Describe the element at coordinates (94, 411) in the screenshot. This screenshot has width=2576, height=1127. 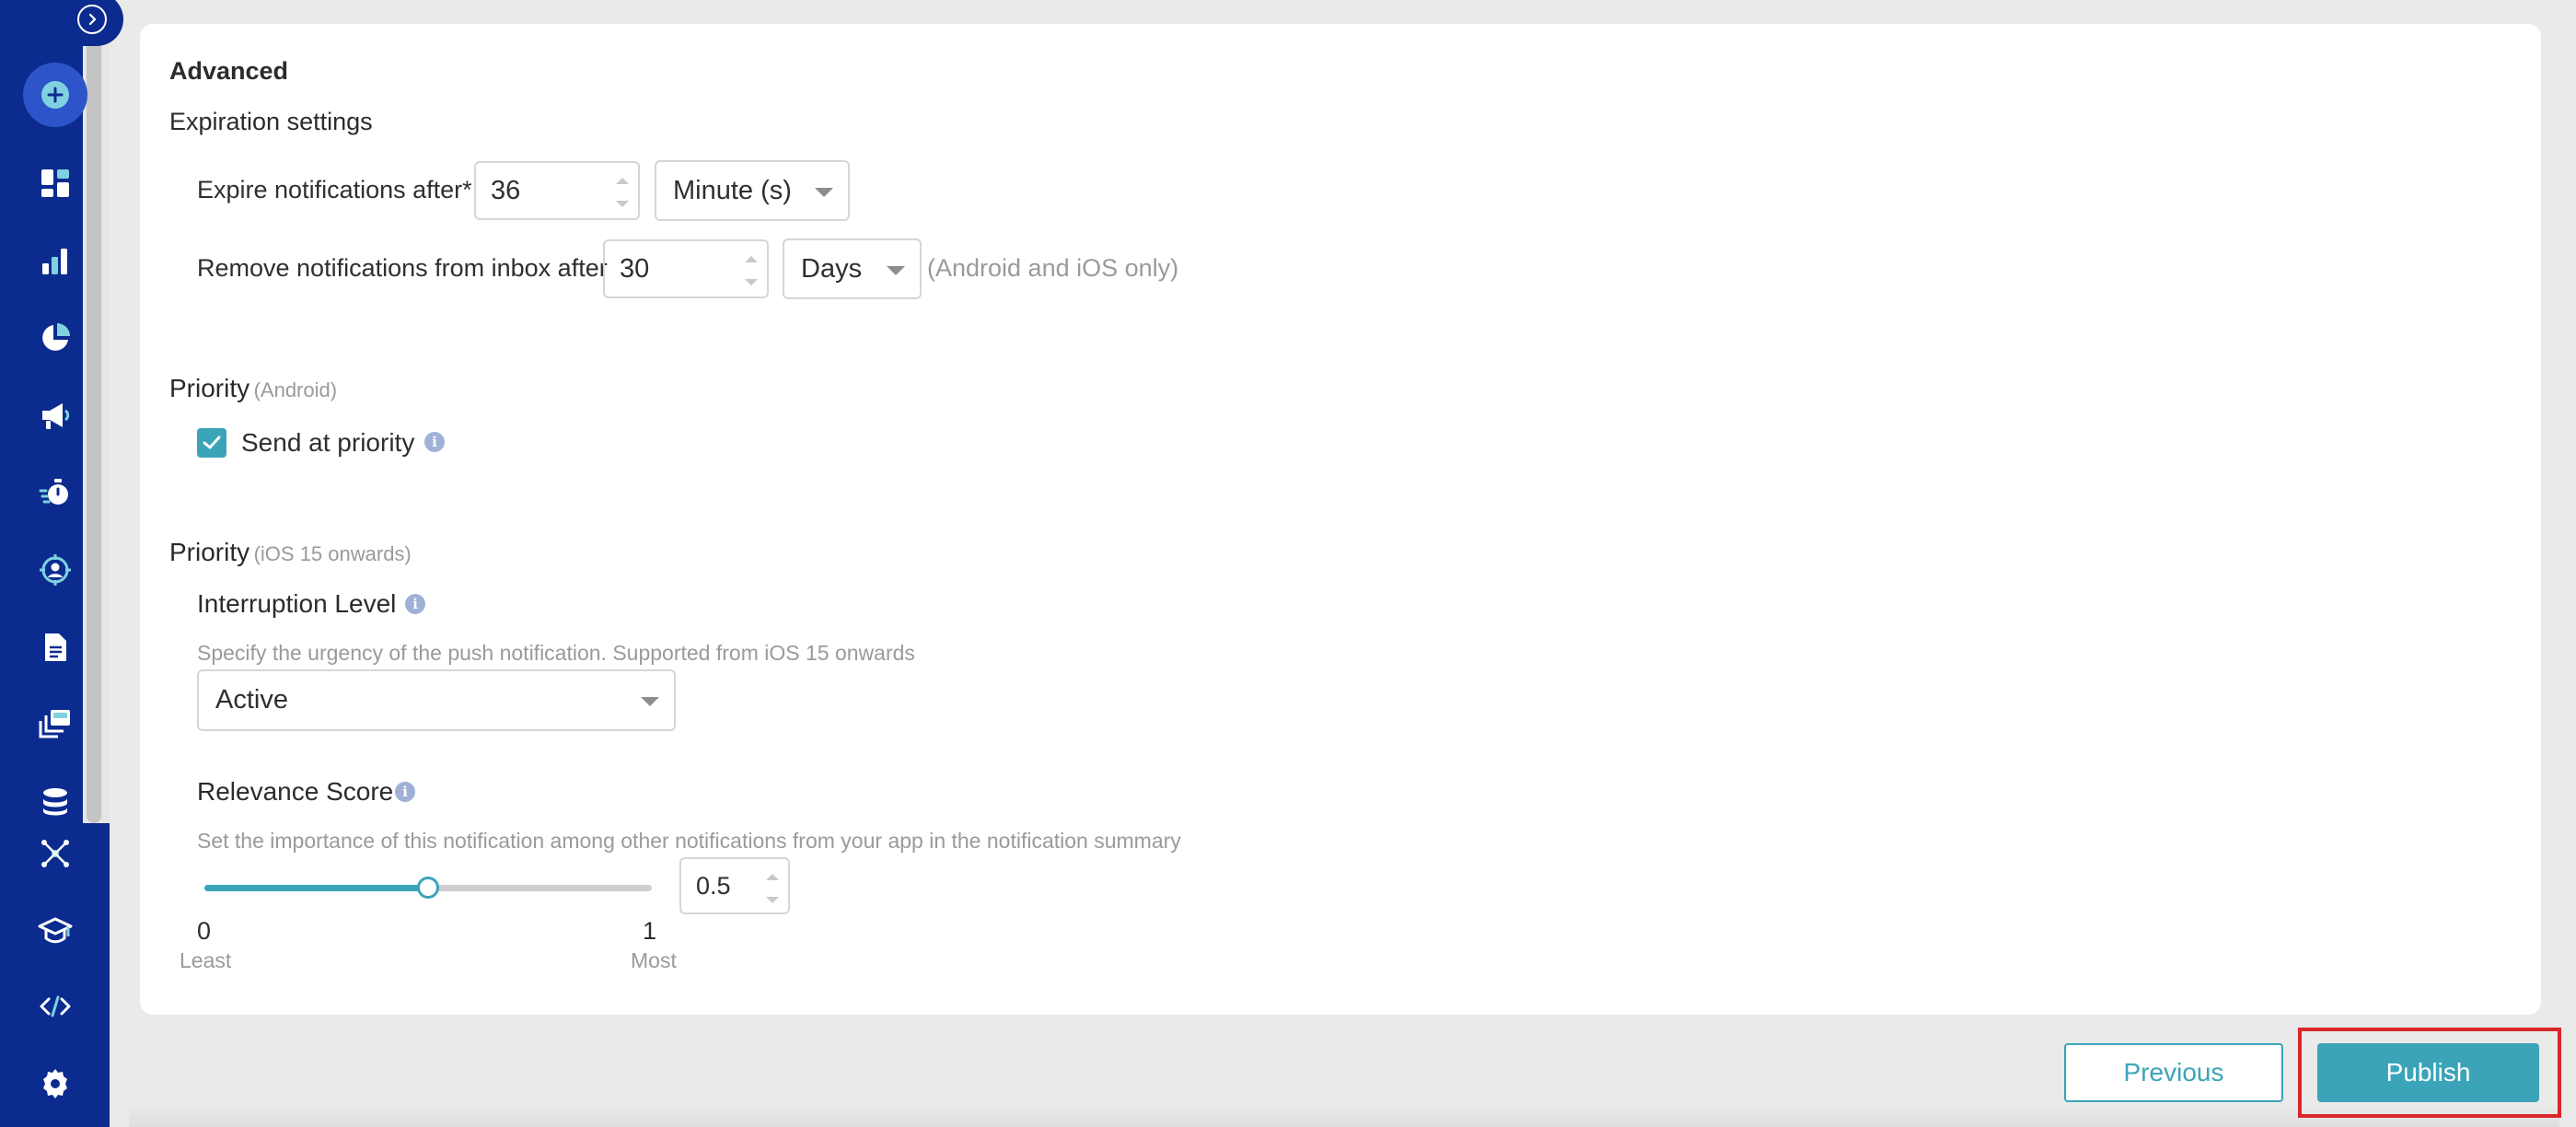
I see `sidebar-scrollbar` at that location.